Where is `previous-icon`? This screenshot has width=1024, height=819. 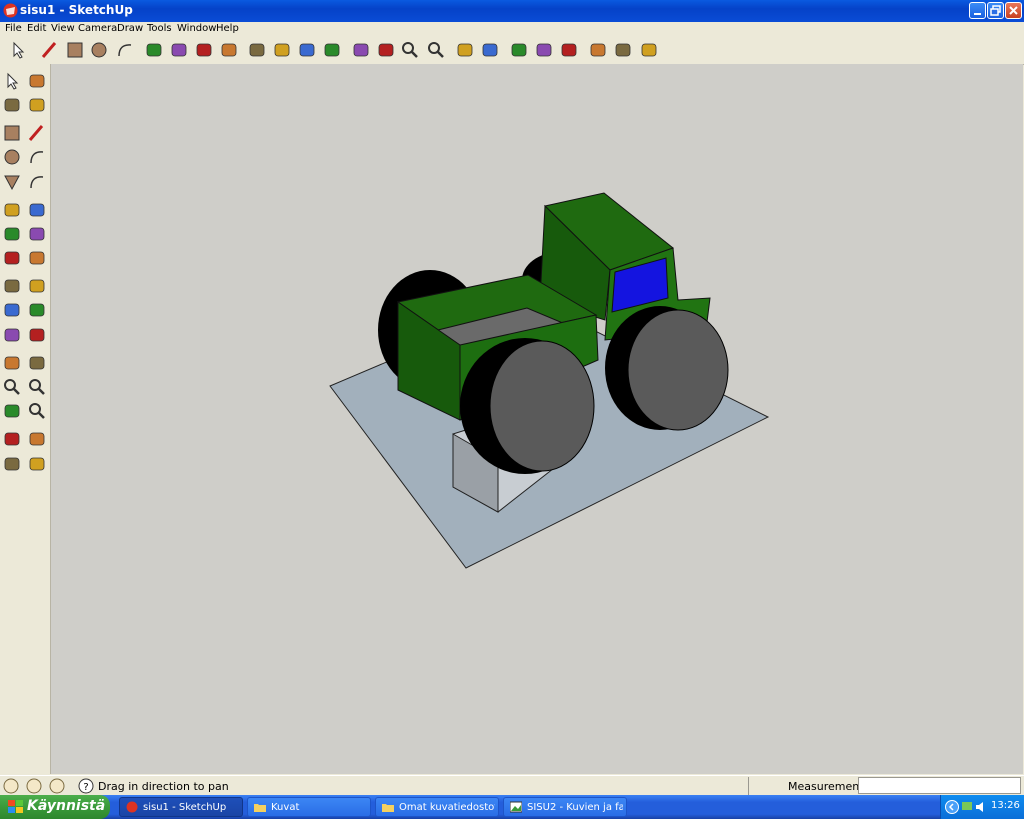 previous-icon is located at coordinates (12, 411).